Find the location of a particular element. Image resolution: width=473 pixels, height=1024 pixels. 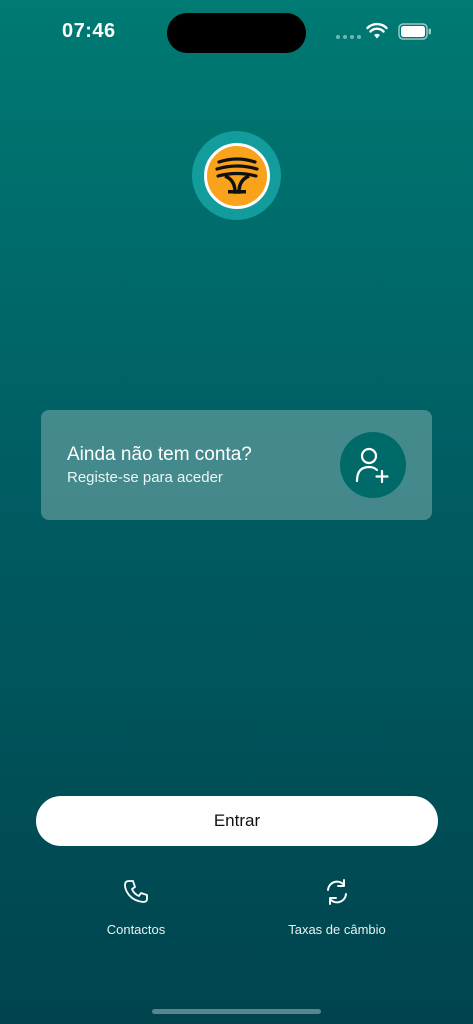

add-user-icon is located at coordinates (373, 465).